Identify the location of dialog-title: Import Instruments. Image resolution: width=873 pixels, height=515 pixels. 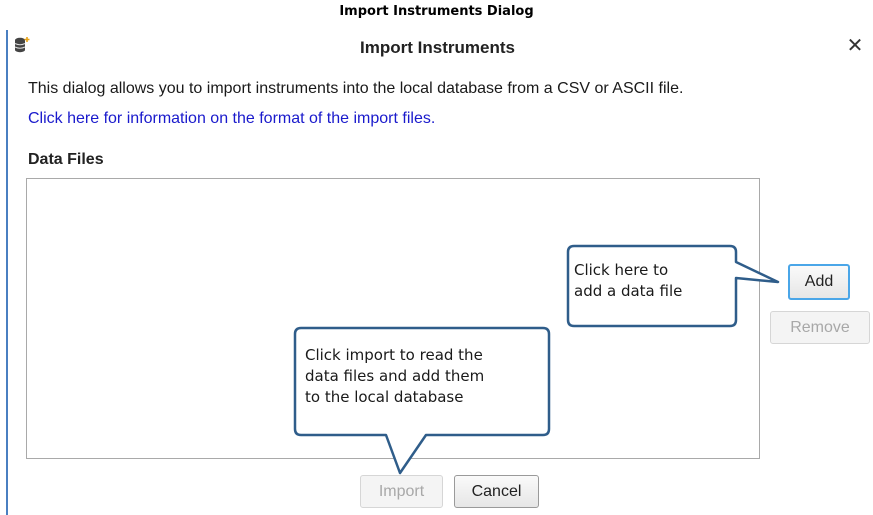
(437, 47).